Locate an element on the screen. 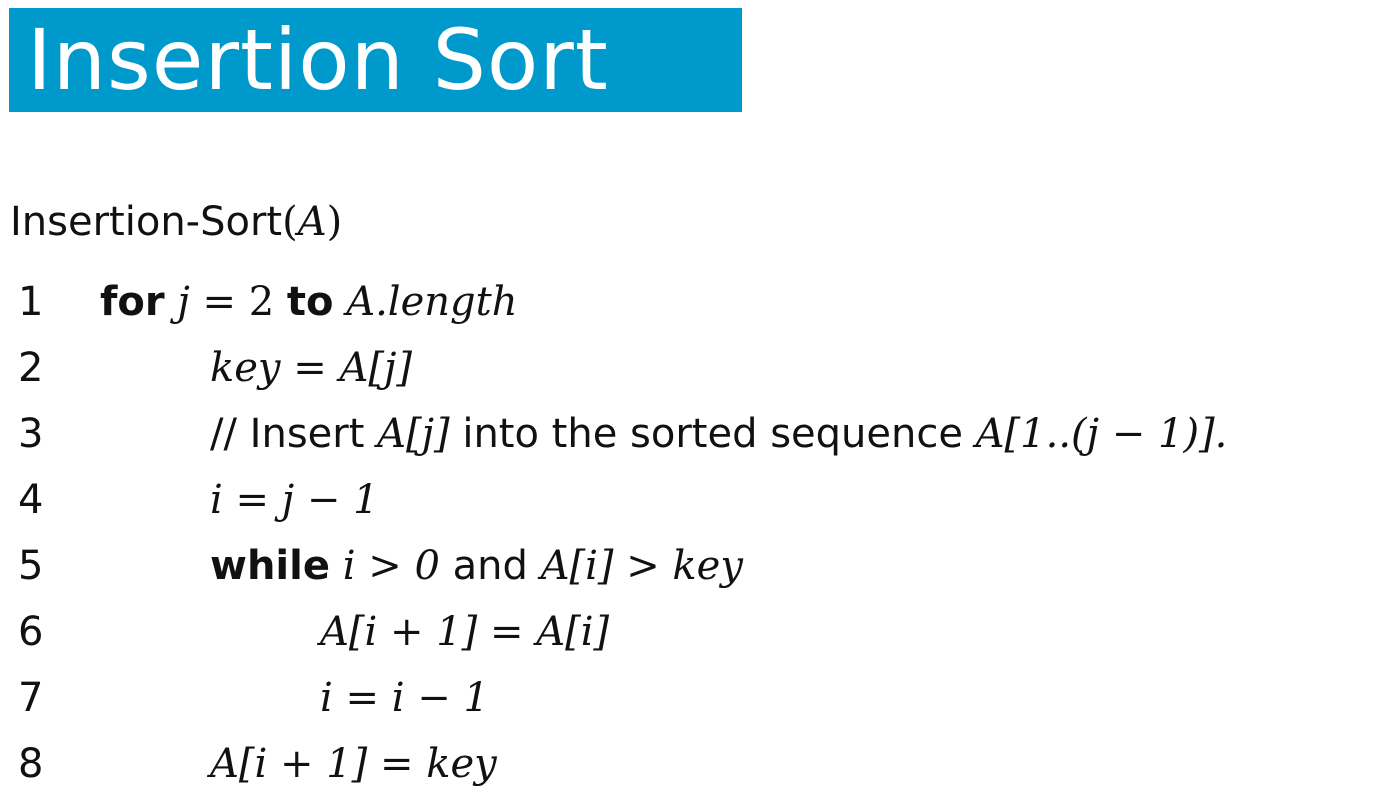 This screenshot has height=800, width=1382. loop-end: A.length is located at coordinates (432, 302).